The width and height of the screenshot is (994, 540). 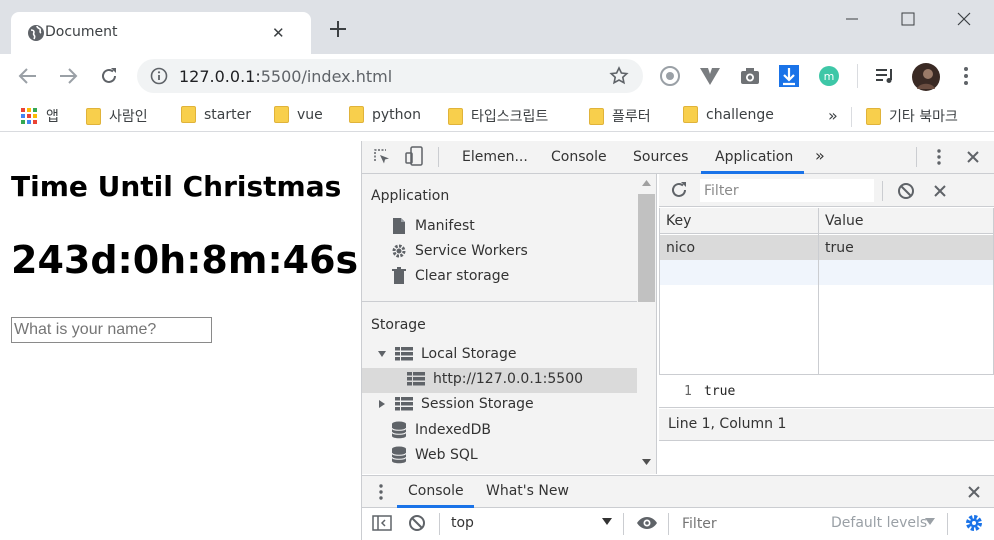 I want to click on extension-record-icon, so click(x=670, y=76).